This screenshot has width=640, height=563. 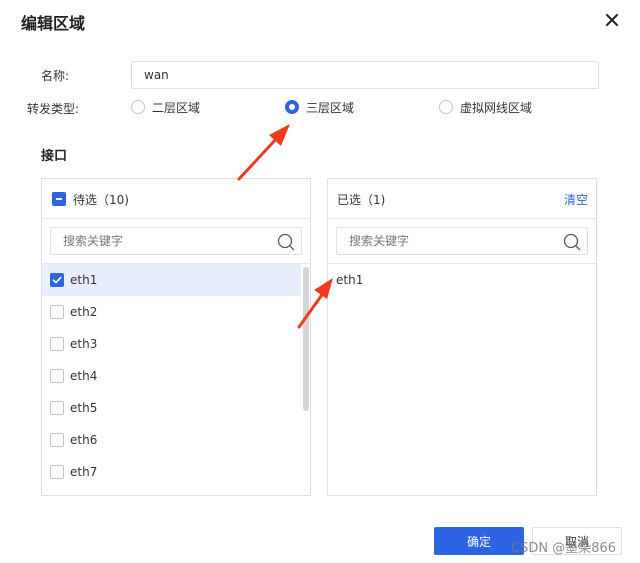 What do you see at coordinates (84, 376) in the screenshot?
I see `item-label: eth4` at bounding box center [84, 376].